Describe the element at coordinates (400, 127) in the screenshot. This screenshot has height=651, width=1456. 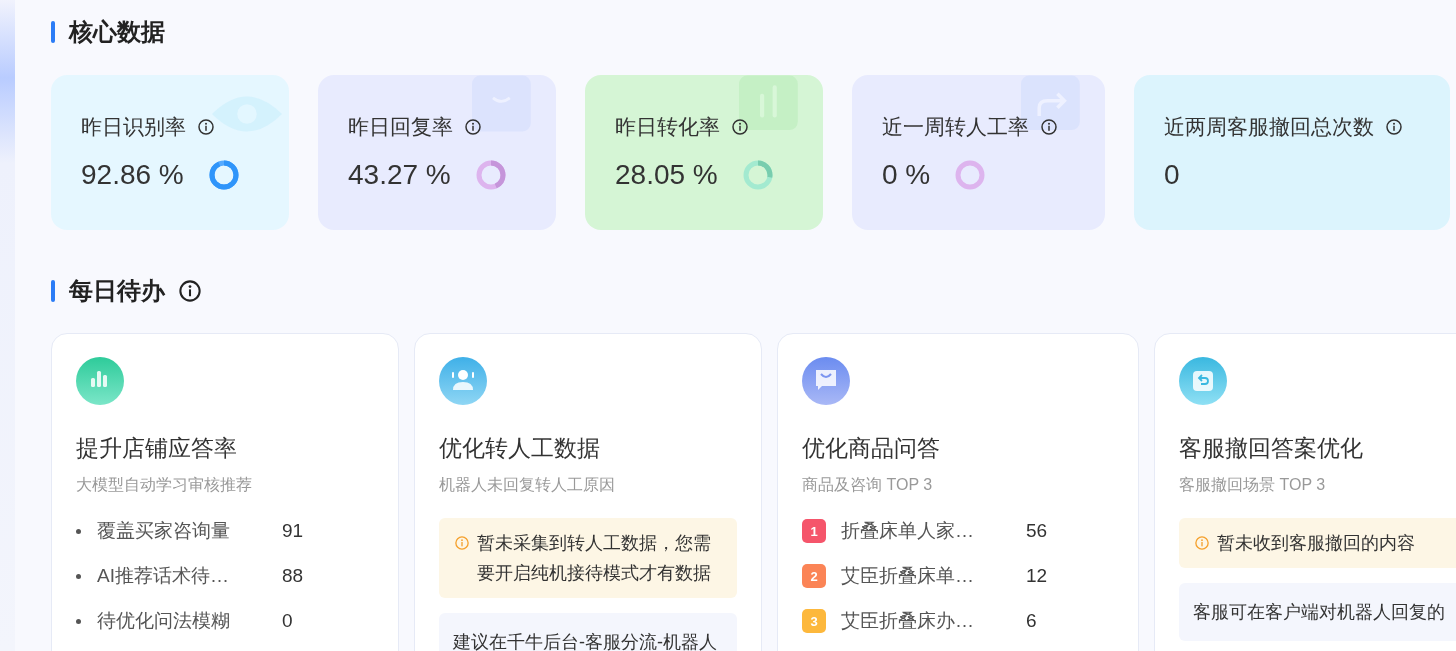
I see `metric-label: 昨日回复率` at that location.